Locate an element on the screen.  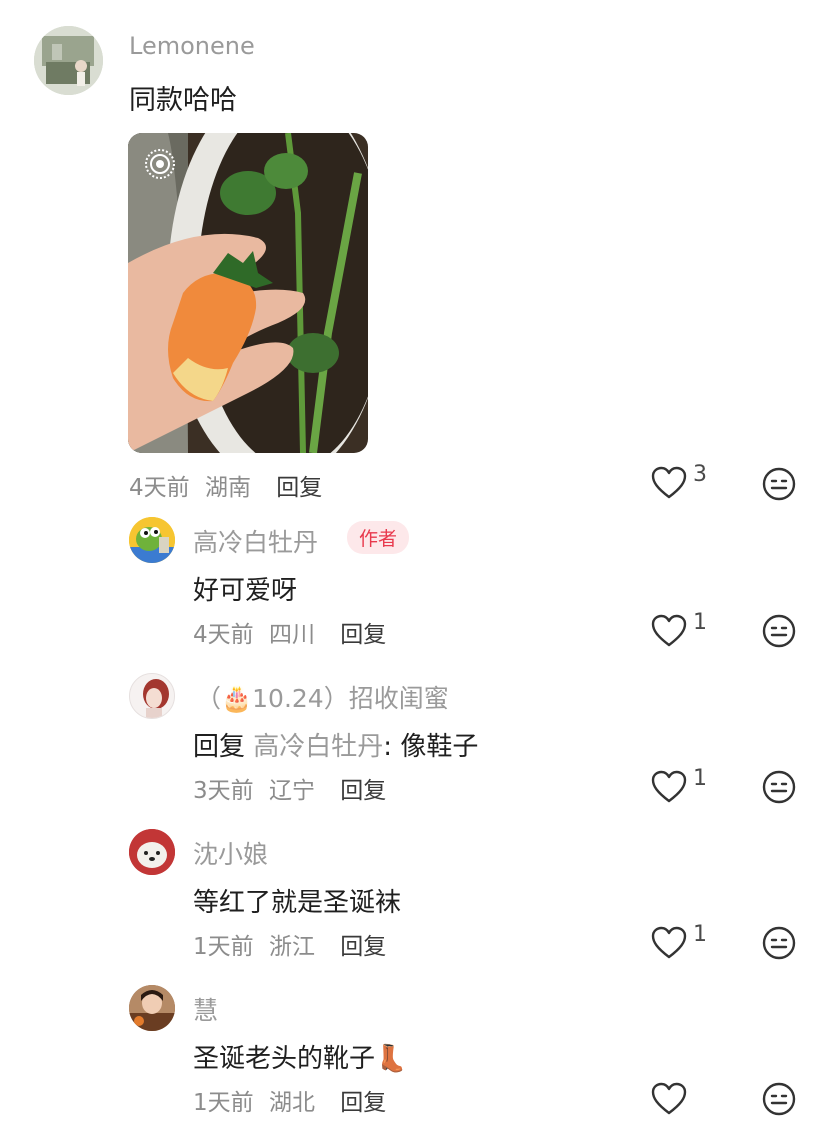
comment-location: 湖北 is located at coordinates (291, 1103).